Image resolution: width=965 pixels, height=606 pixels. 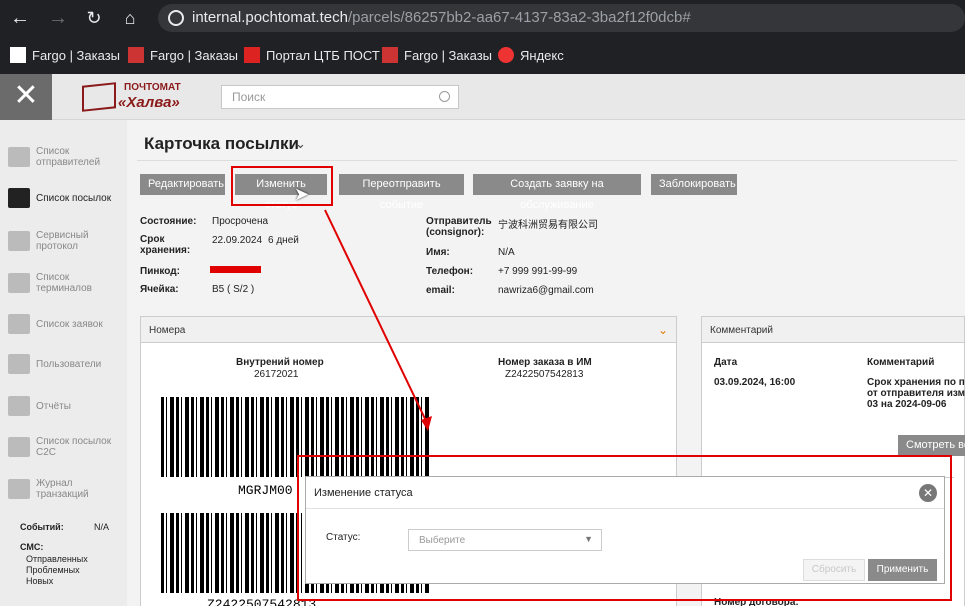 I want to click on email-label: email:, so click(x=440, y=290).